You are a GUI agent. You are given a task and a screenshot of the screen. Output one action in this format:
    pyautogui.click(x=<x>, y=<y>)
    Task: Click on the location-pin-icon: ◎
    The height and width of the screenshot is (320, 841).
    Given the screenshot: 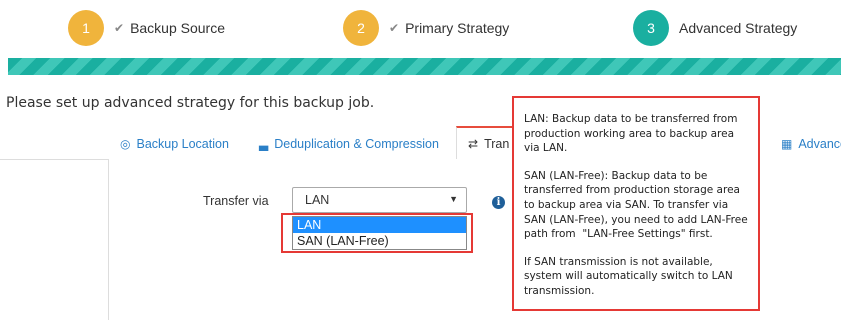 What is the action you would take?
    pyautogui.click(x=125, y=144)
    